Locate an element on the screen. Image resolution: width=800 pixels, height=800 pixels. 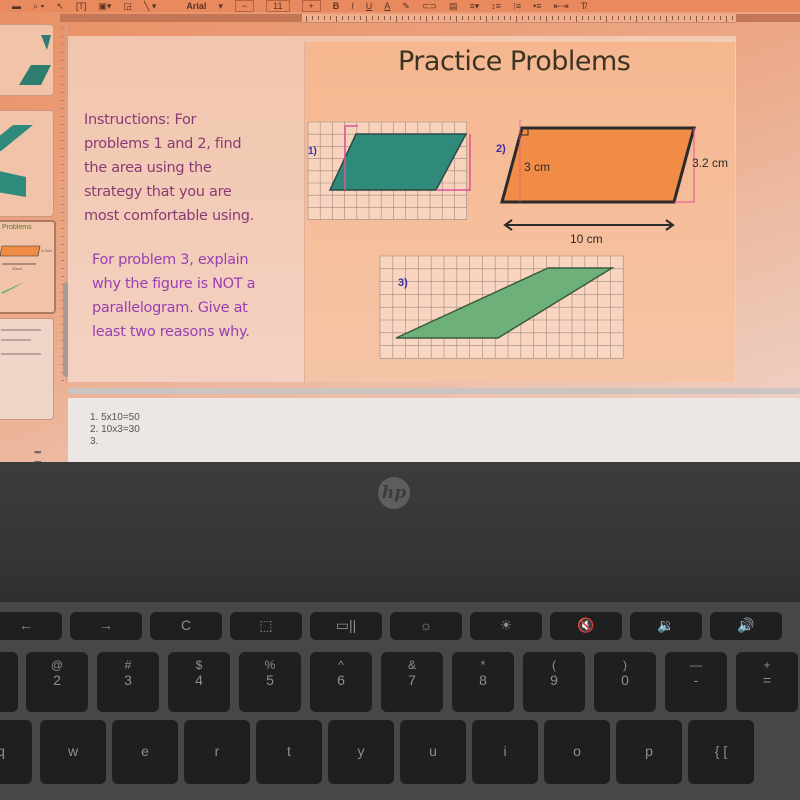
key-top-label: + is located at coordinates (767, 665).